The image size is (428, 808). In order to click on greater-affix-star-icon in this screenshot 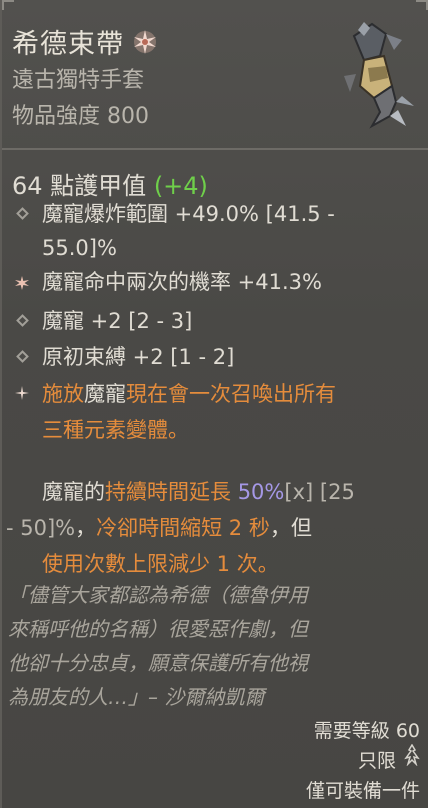, I will do `click(22, 283)`.